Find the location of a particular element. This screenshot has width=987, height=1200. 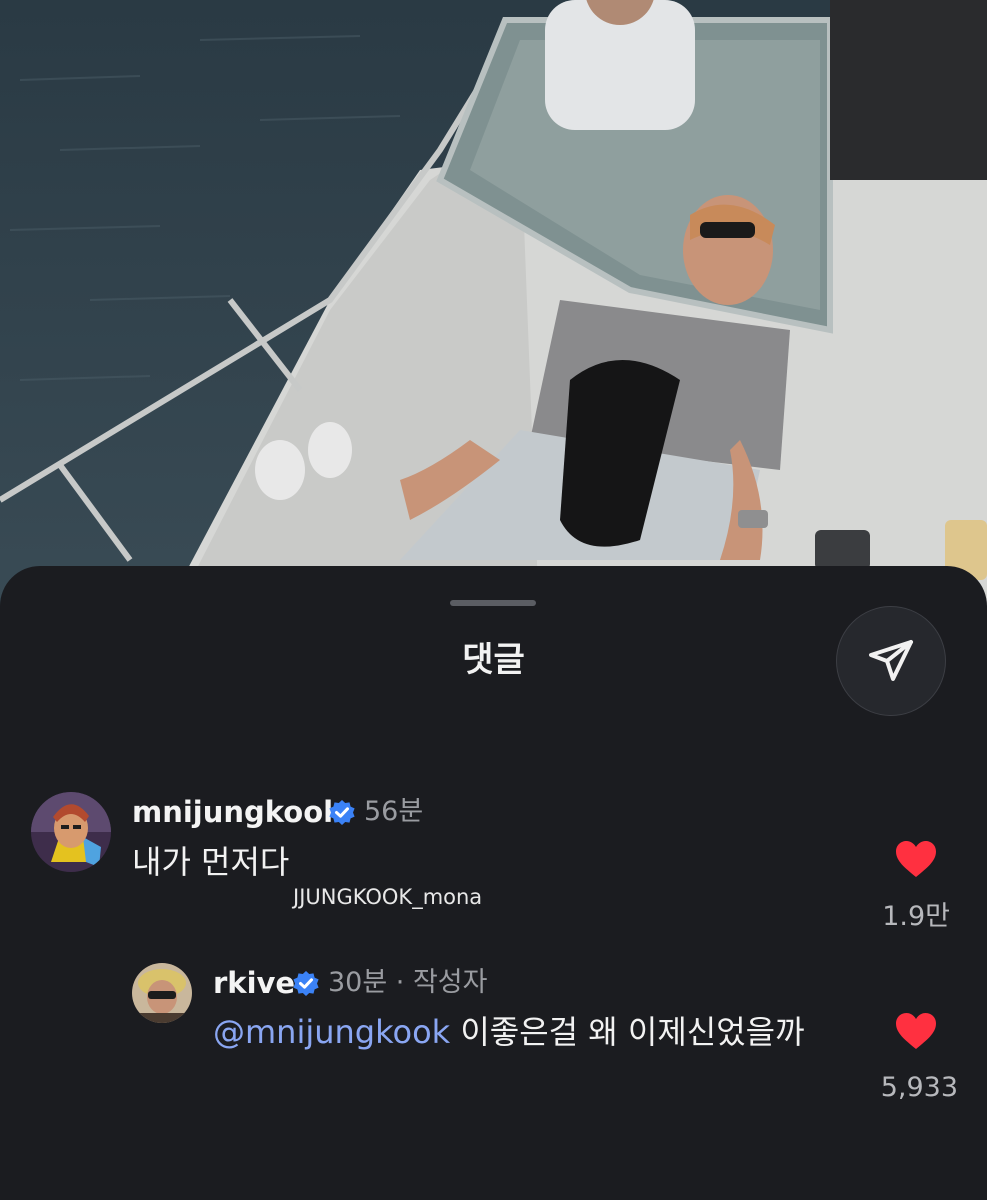

heart-icon is located at coordinates (916, 1031).